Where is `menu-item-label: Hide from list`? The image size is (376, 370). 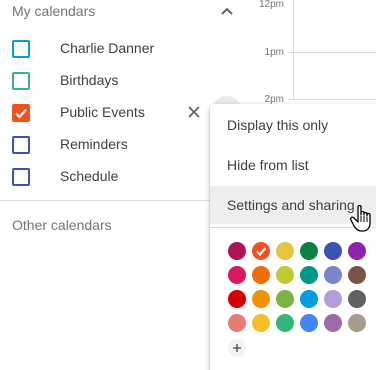
menu-item-label: Hide from list is located at coordinates (268, 165).